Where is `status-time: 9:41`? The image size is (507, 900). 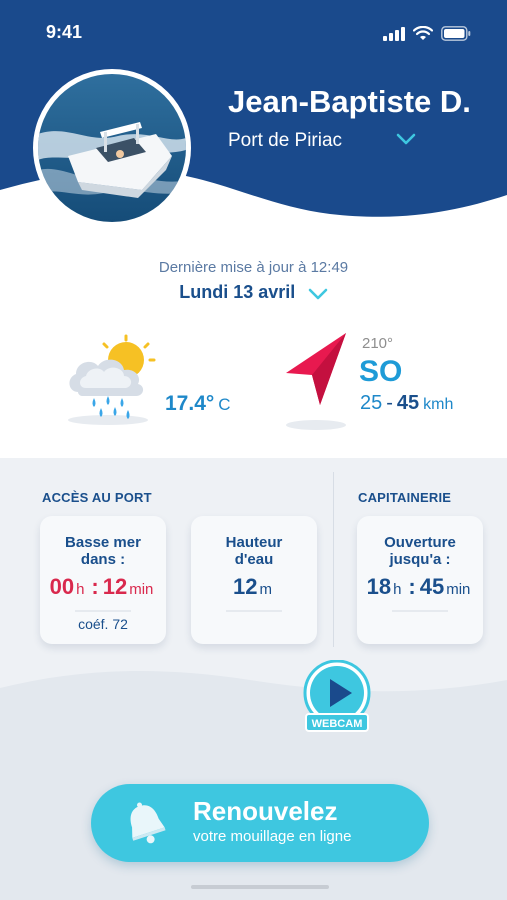
status-time: 9:41 is located at coordinates (64, 32).